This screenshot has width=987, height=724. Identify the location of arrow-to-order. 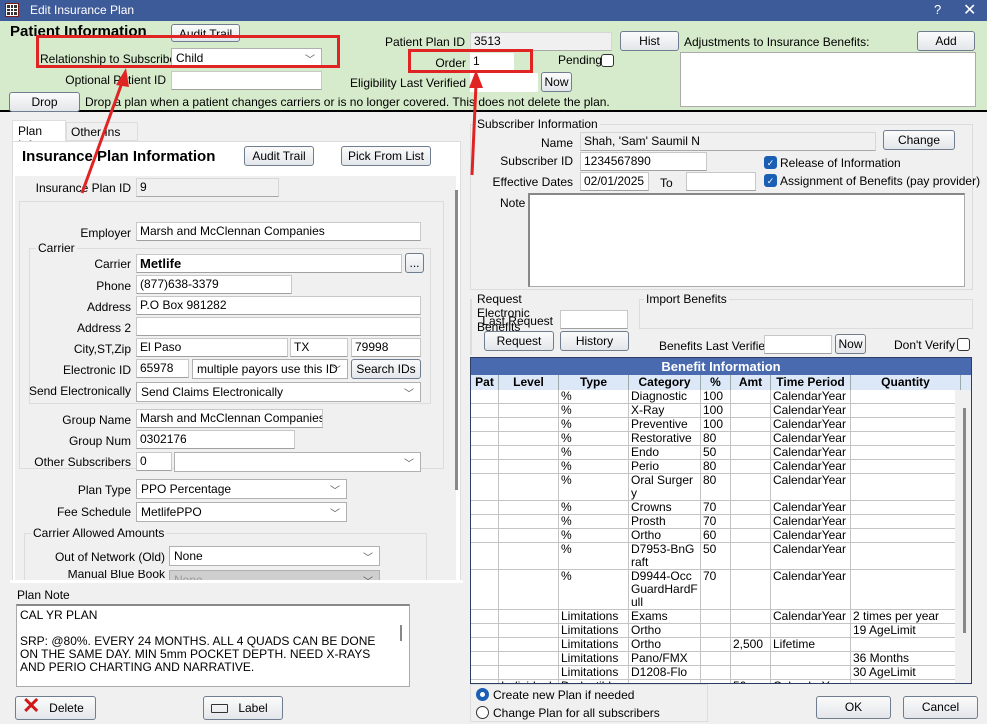
(474, 129).